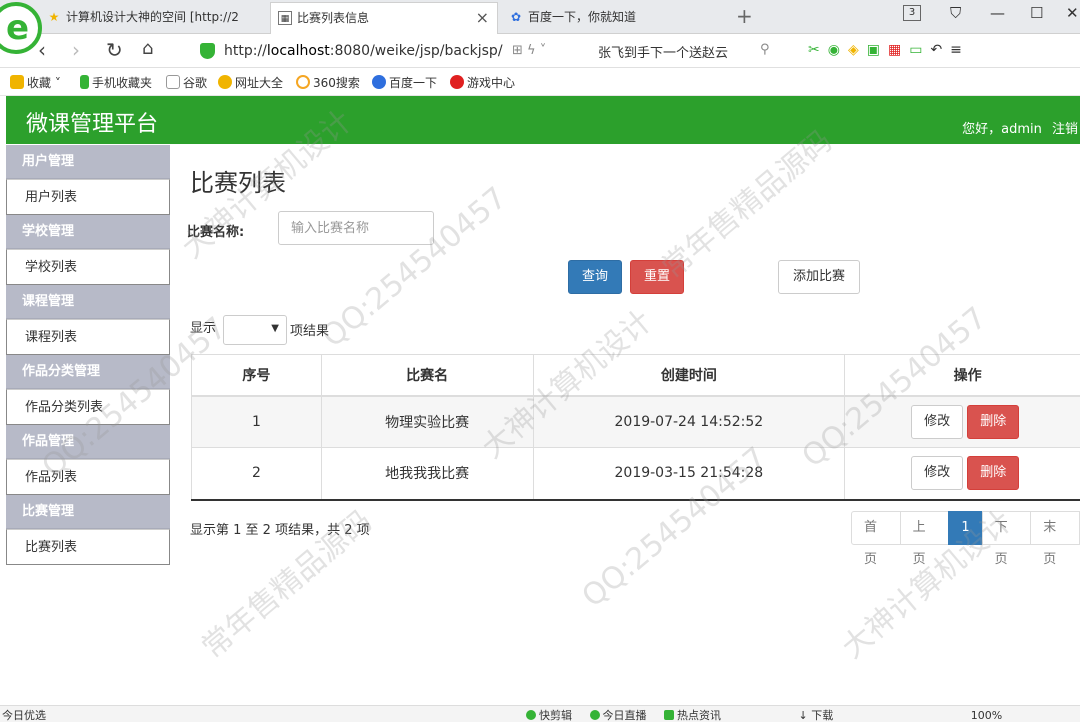 This screenshot has width=1080, height=723. What do you see at coordinates (427, 474) in the screenshot?
I see `cell-name: 地我我我比赛` at bounding box center [427, 474].